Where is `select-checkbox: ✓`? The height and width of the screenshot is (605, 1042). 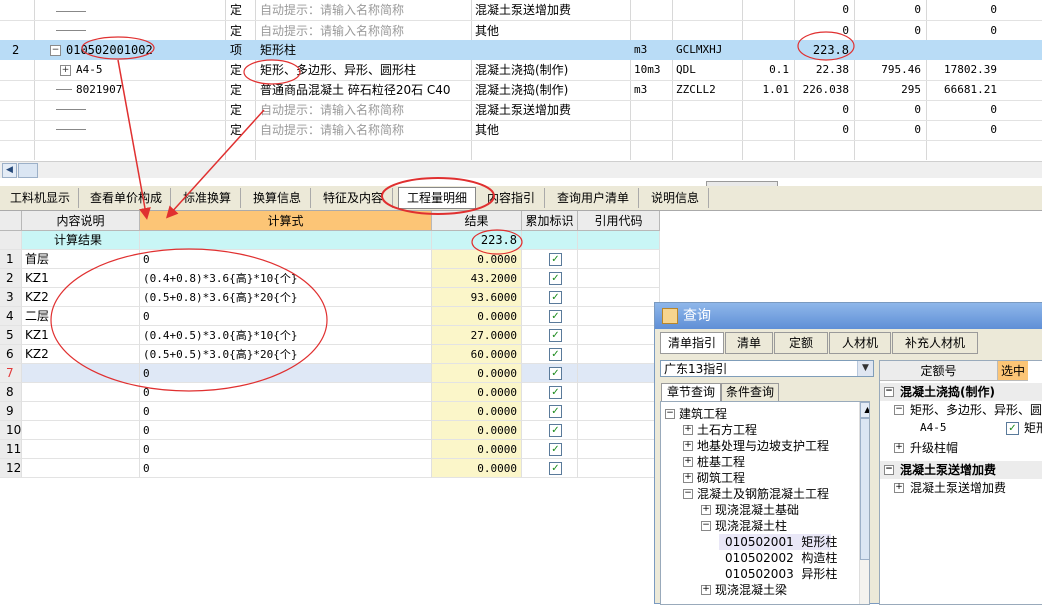 select-checkbox: ✓ is located at coordinates (1012, 428).